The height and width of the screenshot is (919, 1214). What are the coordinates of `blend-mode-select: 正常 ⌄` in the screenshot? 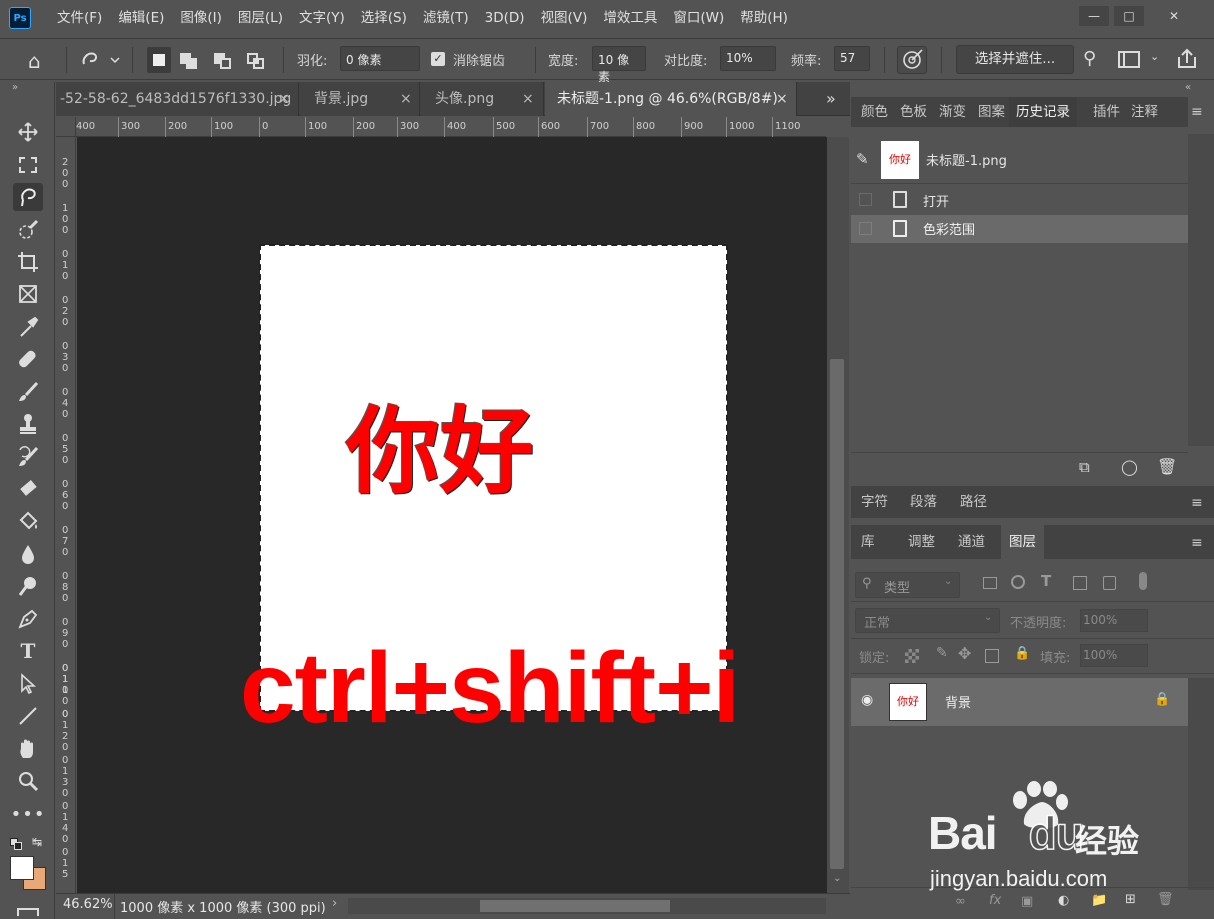 It's located at (927, 620).